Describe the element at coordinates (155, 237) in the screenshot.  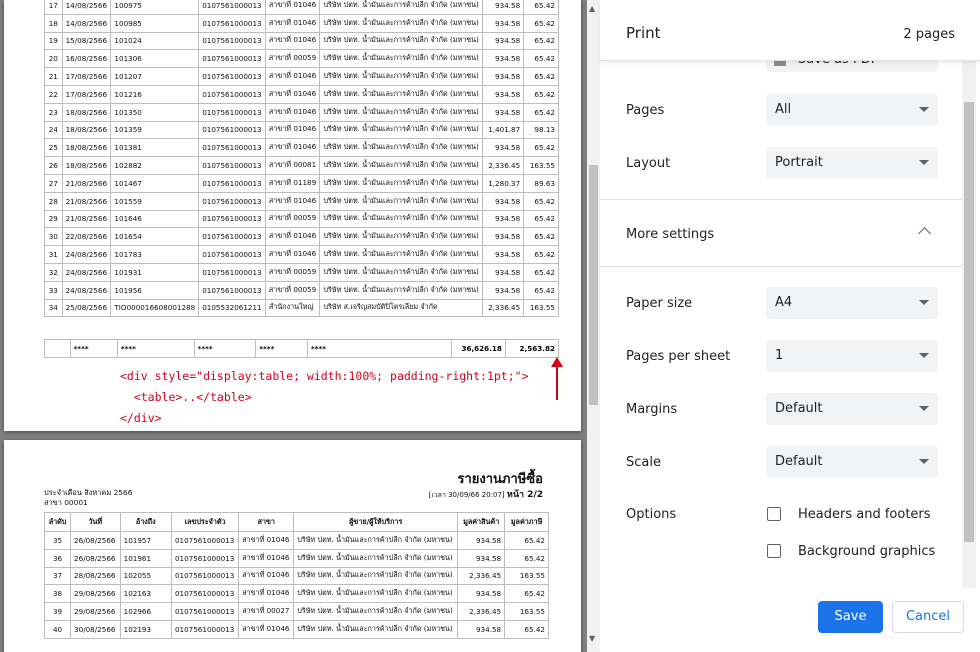
I see `table-cell: 101654` at that location.